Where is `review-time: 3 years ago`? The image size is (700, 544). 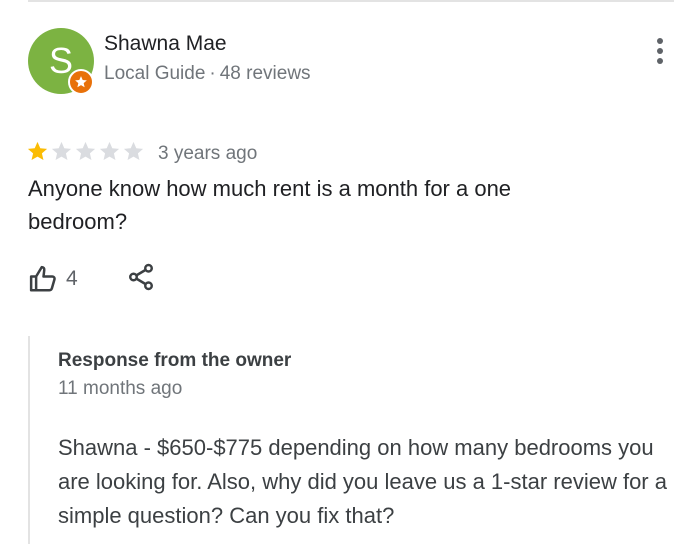
review-time: 3 years ago is located at coordinates (208, 153).